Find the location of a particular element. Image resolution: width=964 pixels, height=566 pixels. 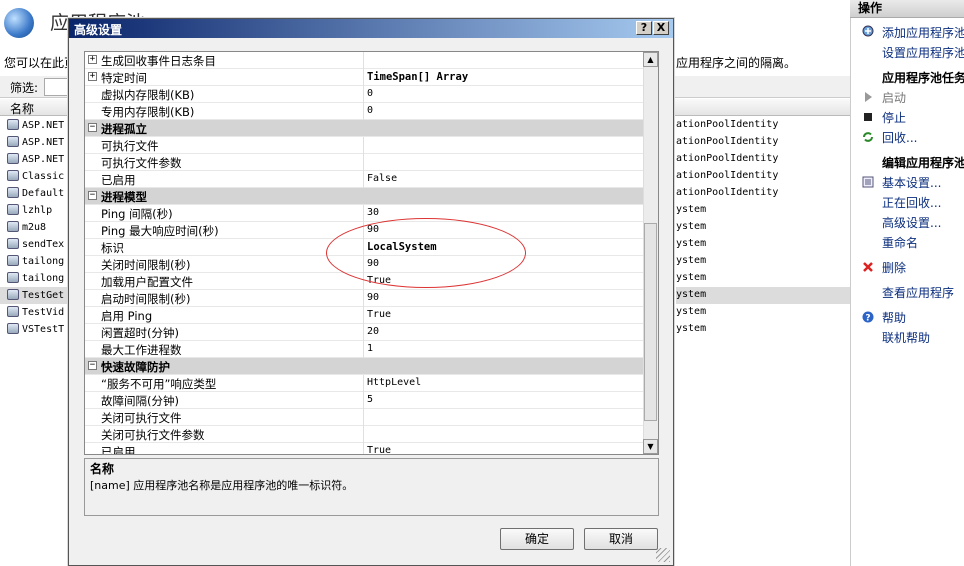

property-row: + 特定时间 TimeSpan[] Array is located at coordinates (364, 77).